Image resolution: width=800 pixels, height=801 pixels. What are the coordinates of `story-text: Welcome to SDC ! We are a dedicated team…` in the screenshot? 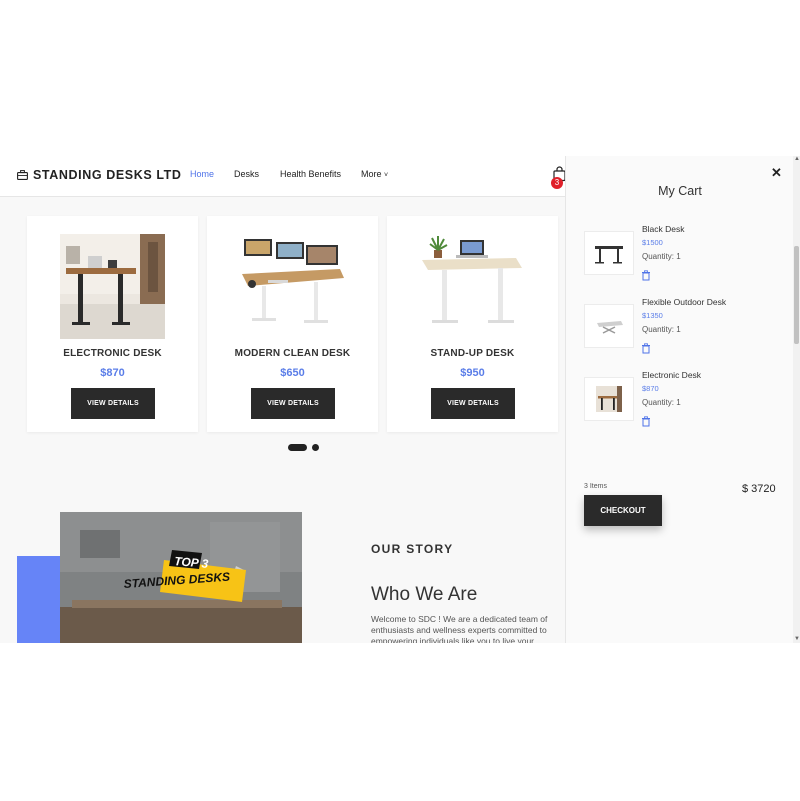 It's located at (459, 628).